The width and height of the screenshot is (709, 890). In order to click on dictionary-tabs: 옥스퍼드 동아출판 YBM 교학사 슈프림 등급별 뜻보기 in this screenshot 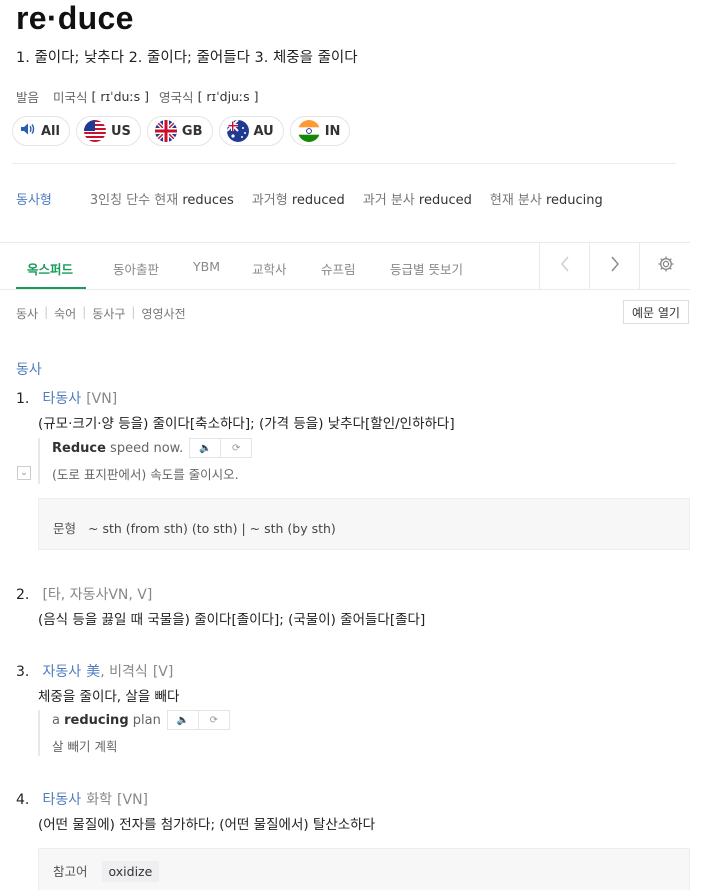, I will do `click(345, 266)`.